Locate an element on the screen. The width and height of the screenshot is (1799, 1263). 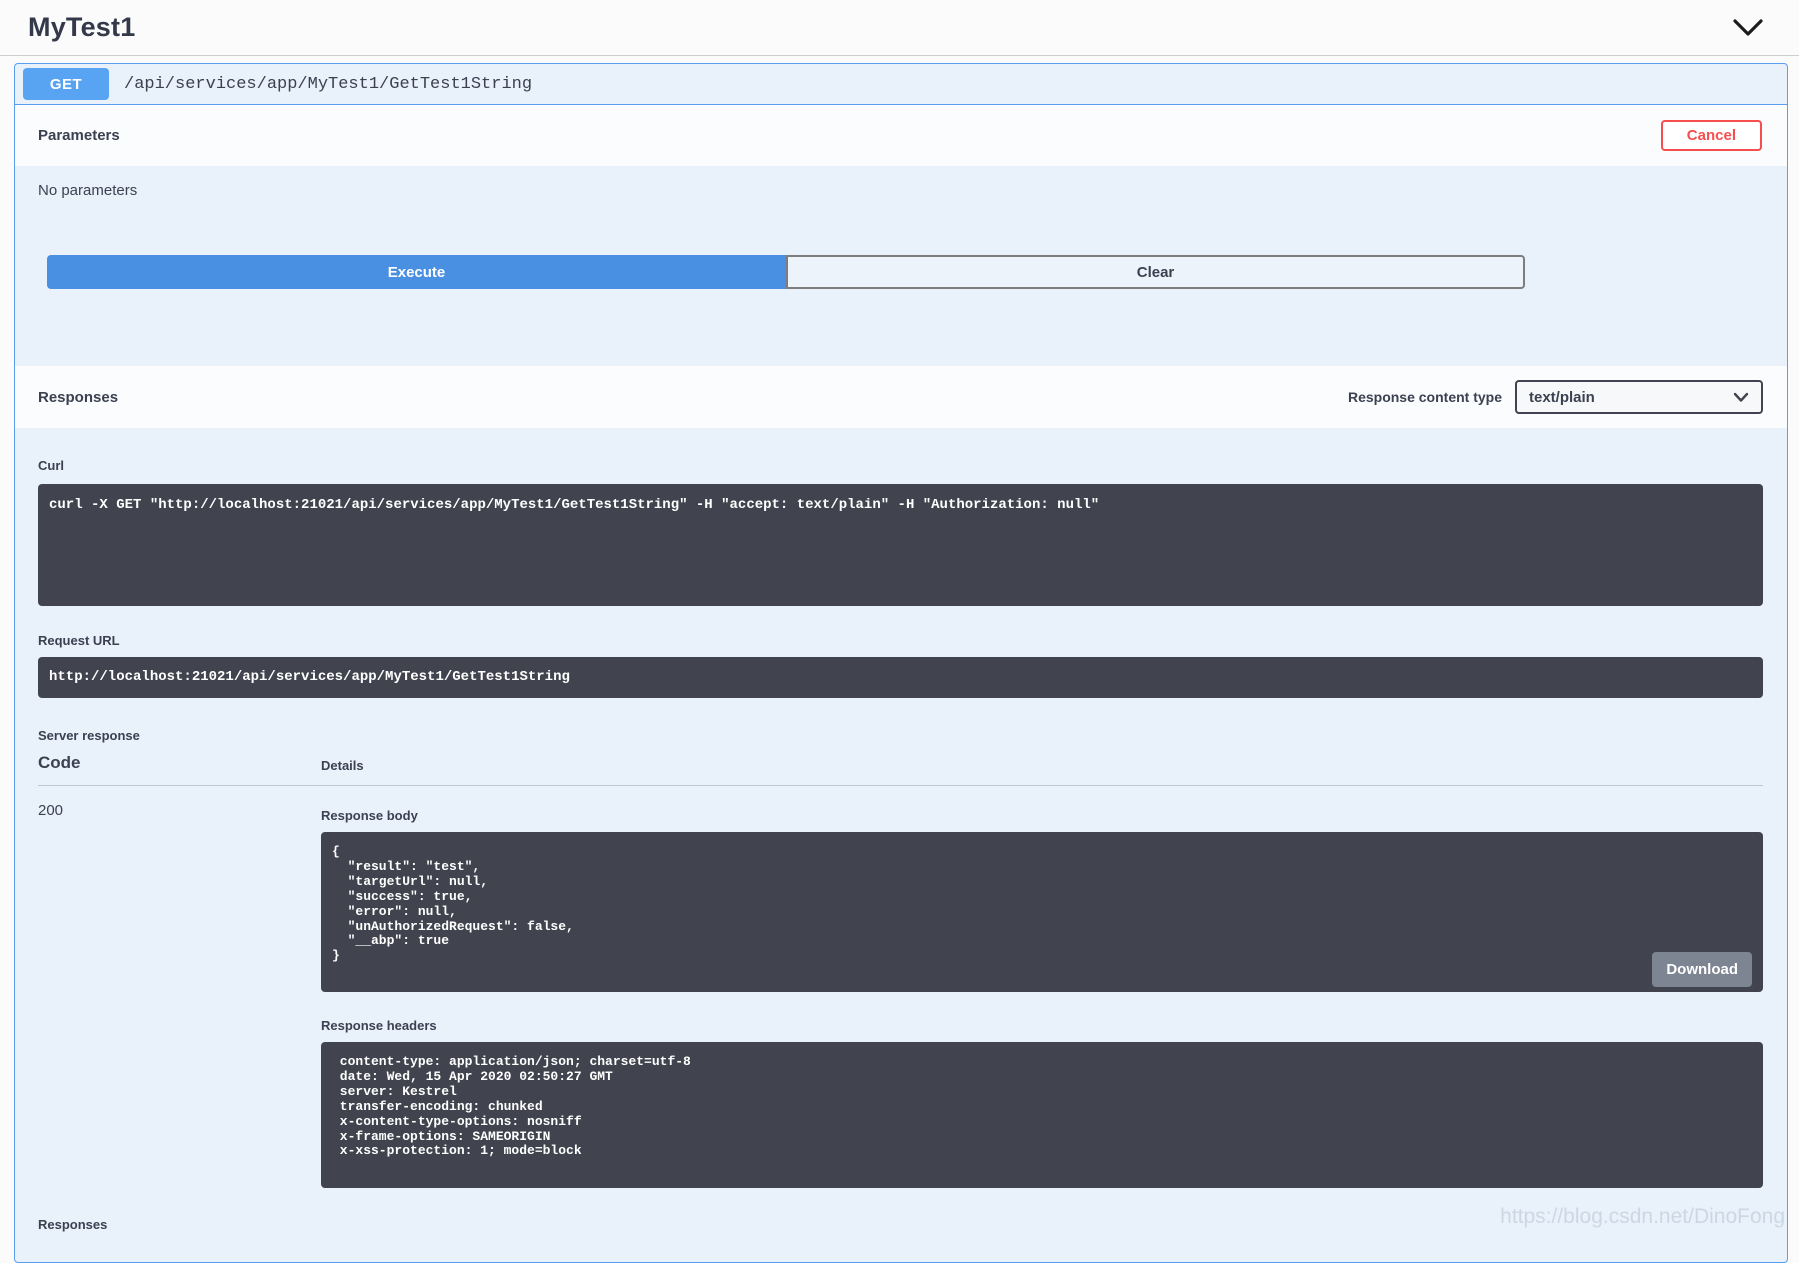
execute-button: Execute is located at coordinates (416, 272).